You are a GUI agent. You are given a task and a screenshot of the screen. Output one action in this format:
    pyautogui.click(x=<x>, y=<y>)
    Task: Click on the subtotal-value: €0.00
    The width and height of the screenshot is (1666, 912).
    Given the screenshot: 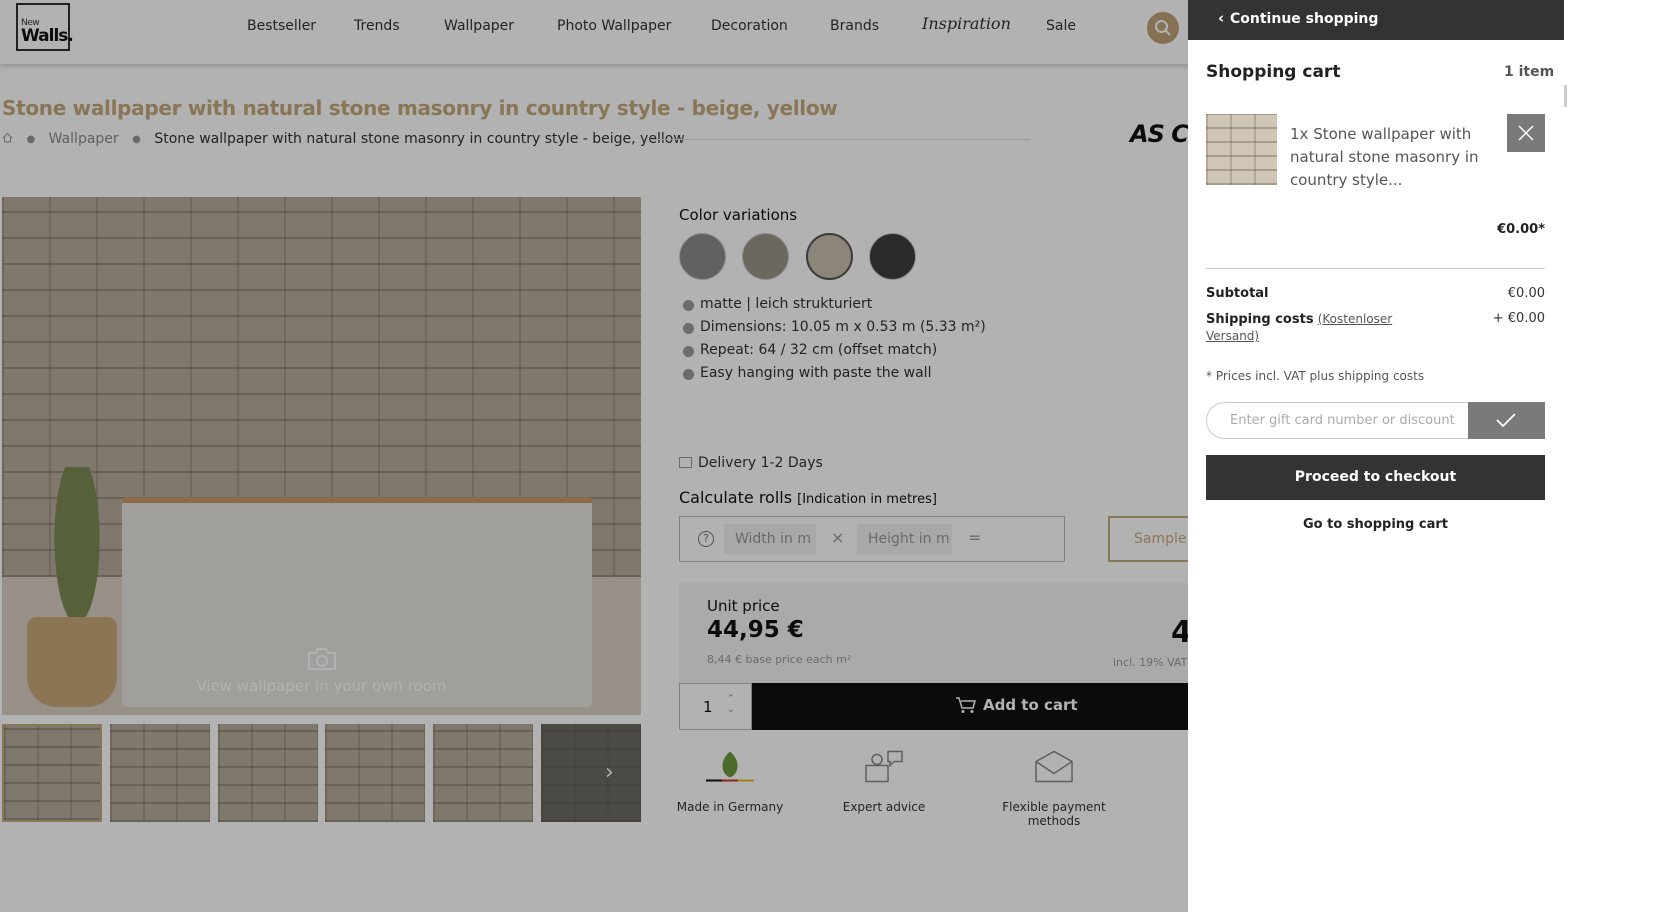 What is the action you would take?
    pyautogui.click(x=1526, y=293)
    